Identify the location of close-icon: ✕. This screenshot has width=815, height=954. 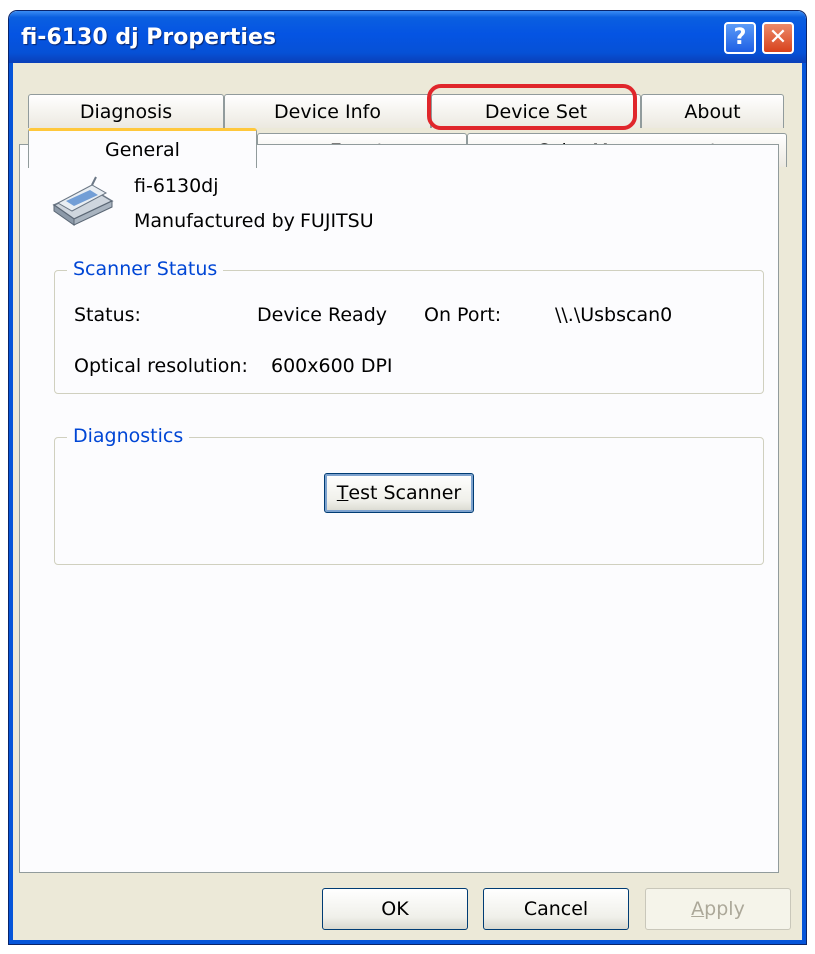
(778, 37).